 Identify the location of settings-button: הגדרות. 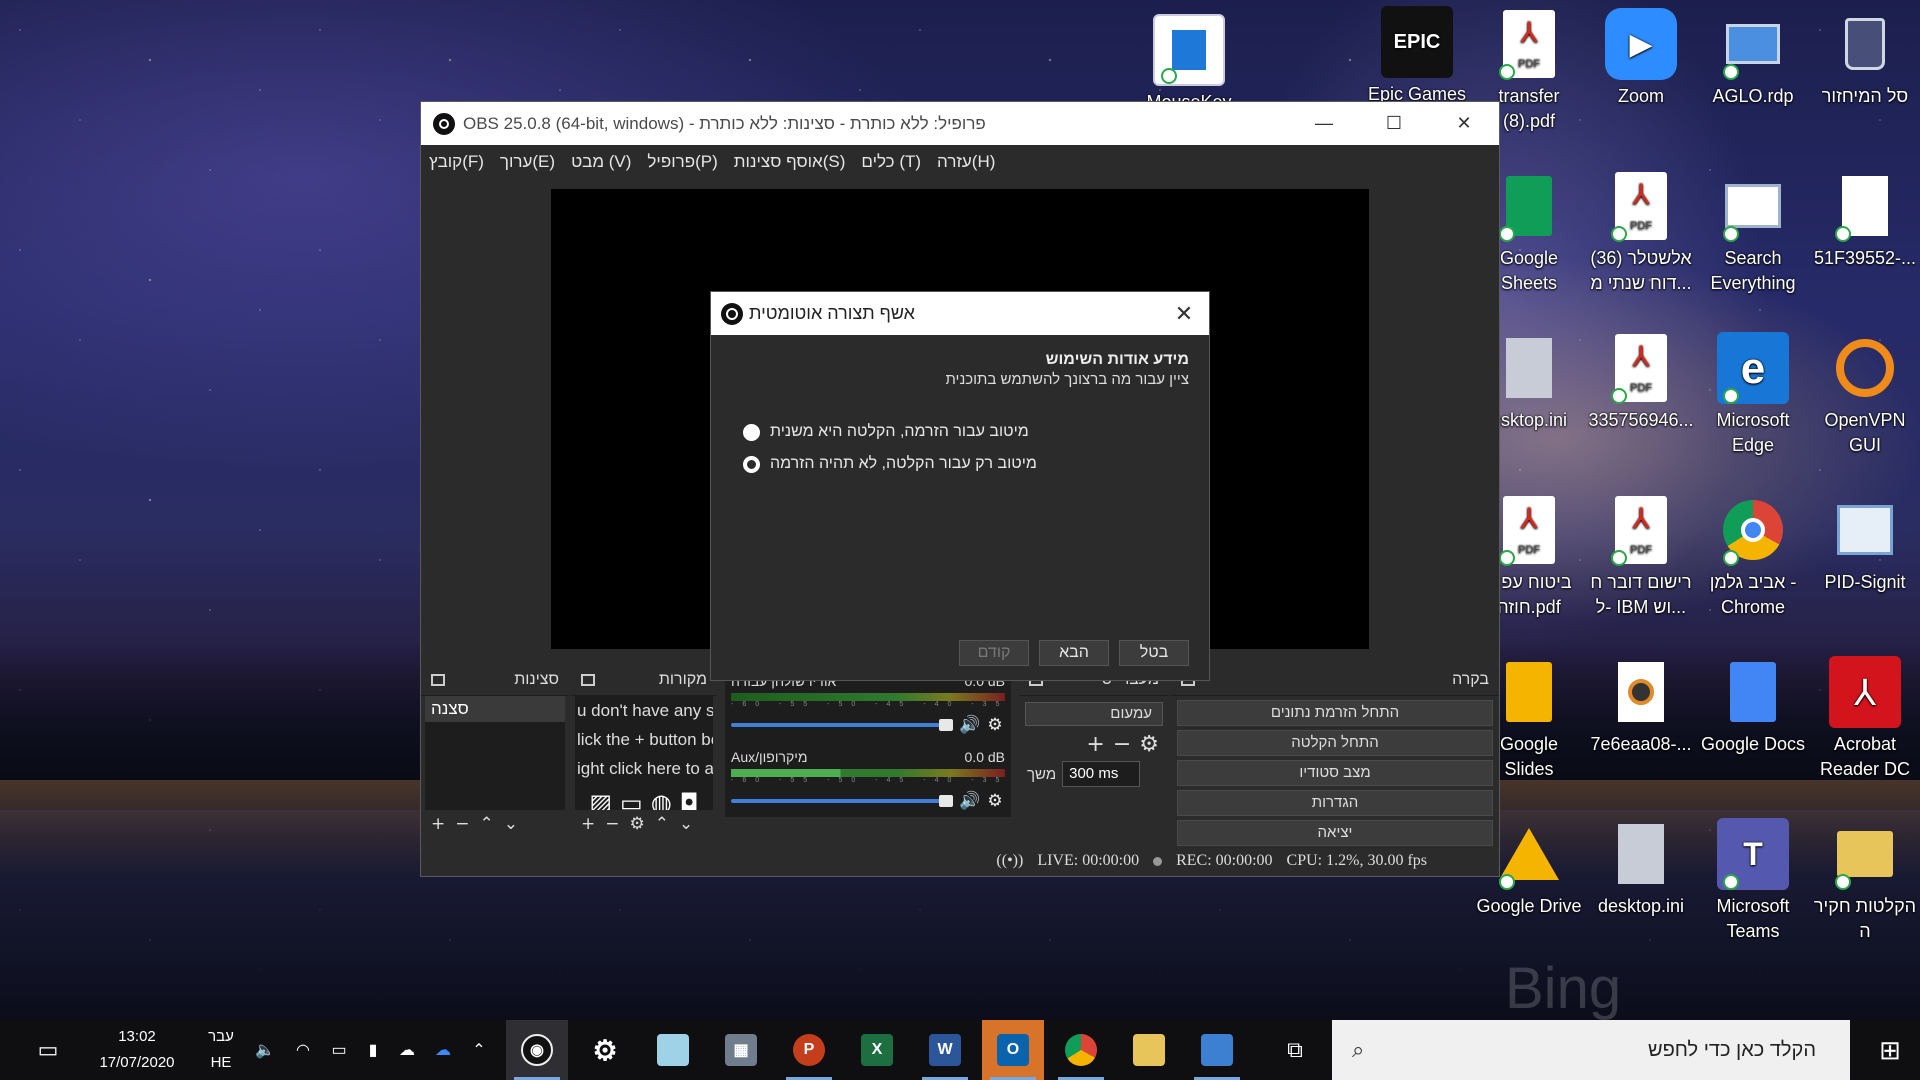
(1335, 803).